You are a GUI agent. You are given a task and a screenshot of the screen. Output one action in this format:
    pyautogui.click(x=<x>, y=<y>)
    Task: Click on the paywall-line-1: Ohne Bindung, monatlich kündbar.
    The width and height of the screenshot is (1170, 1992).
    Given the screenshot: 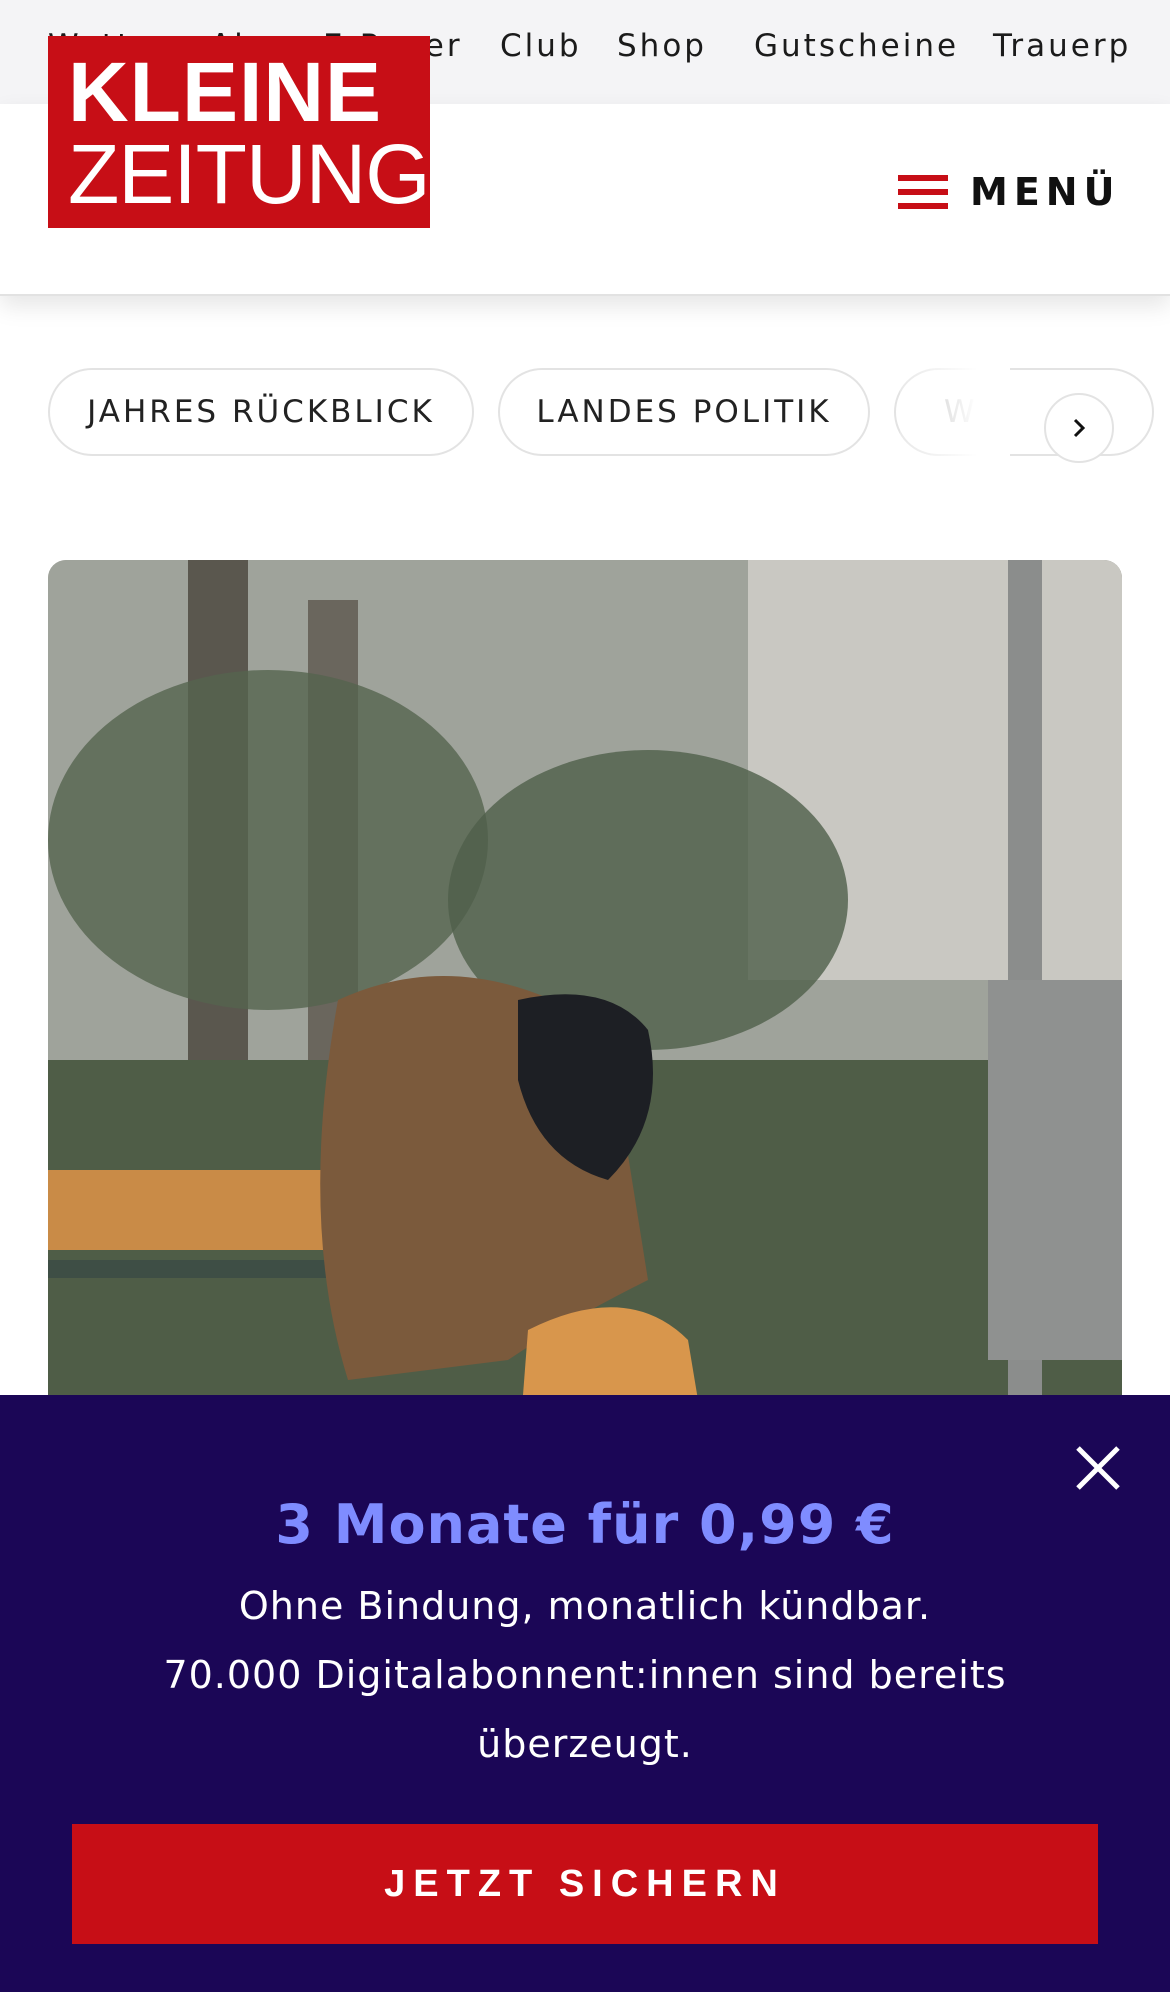 What is the action you would take?
    pyautogui.click(x=585, y=1606)
    